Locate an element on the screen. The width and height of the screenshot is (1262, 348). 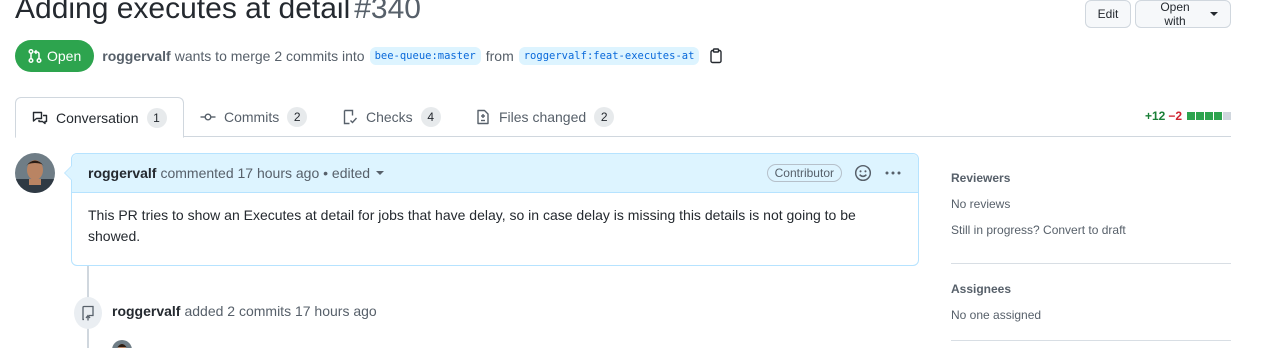
edit-button: Edit is located at coordinates (1108, 14).